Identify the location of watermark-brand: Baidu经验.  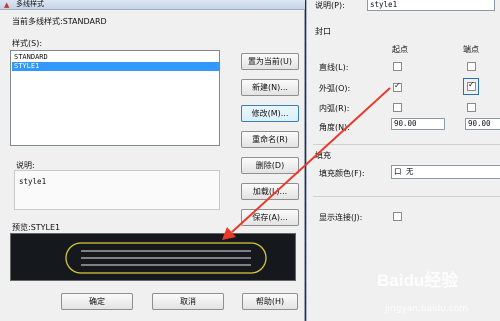
(418, 280).